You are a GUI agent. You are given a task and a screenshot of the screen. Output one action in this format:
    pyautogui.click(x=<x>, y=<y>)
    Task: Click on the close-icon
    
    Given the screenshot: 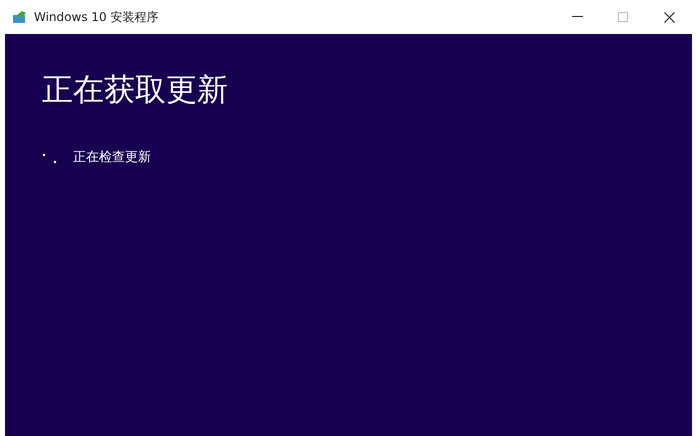 What is the action you would take?
    pyautogui.click(x=669, y=17)
    